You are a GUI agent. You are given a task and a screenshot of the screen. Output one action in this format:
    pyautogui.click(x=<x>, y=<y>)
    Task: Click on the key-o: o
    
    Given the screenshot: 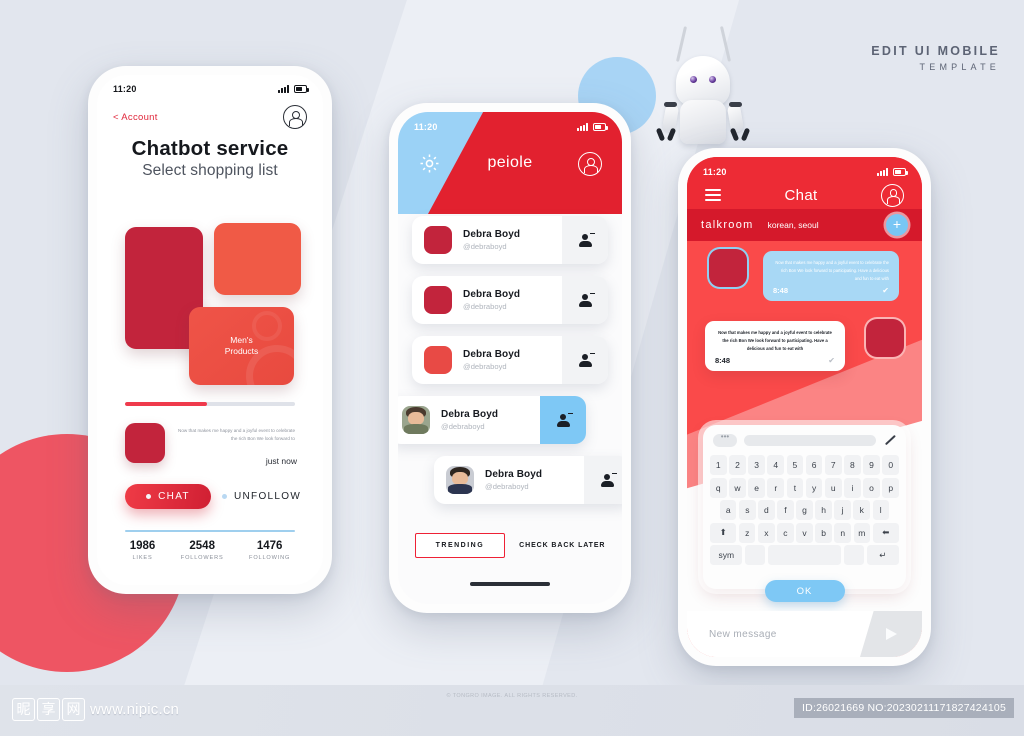 What is the action you would take?
    pyautogui.click(x=871, y=487)
    